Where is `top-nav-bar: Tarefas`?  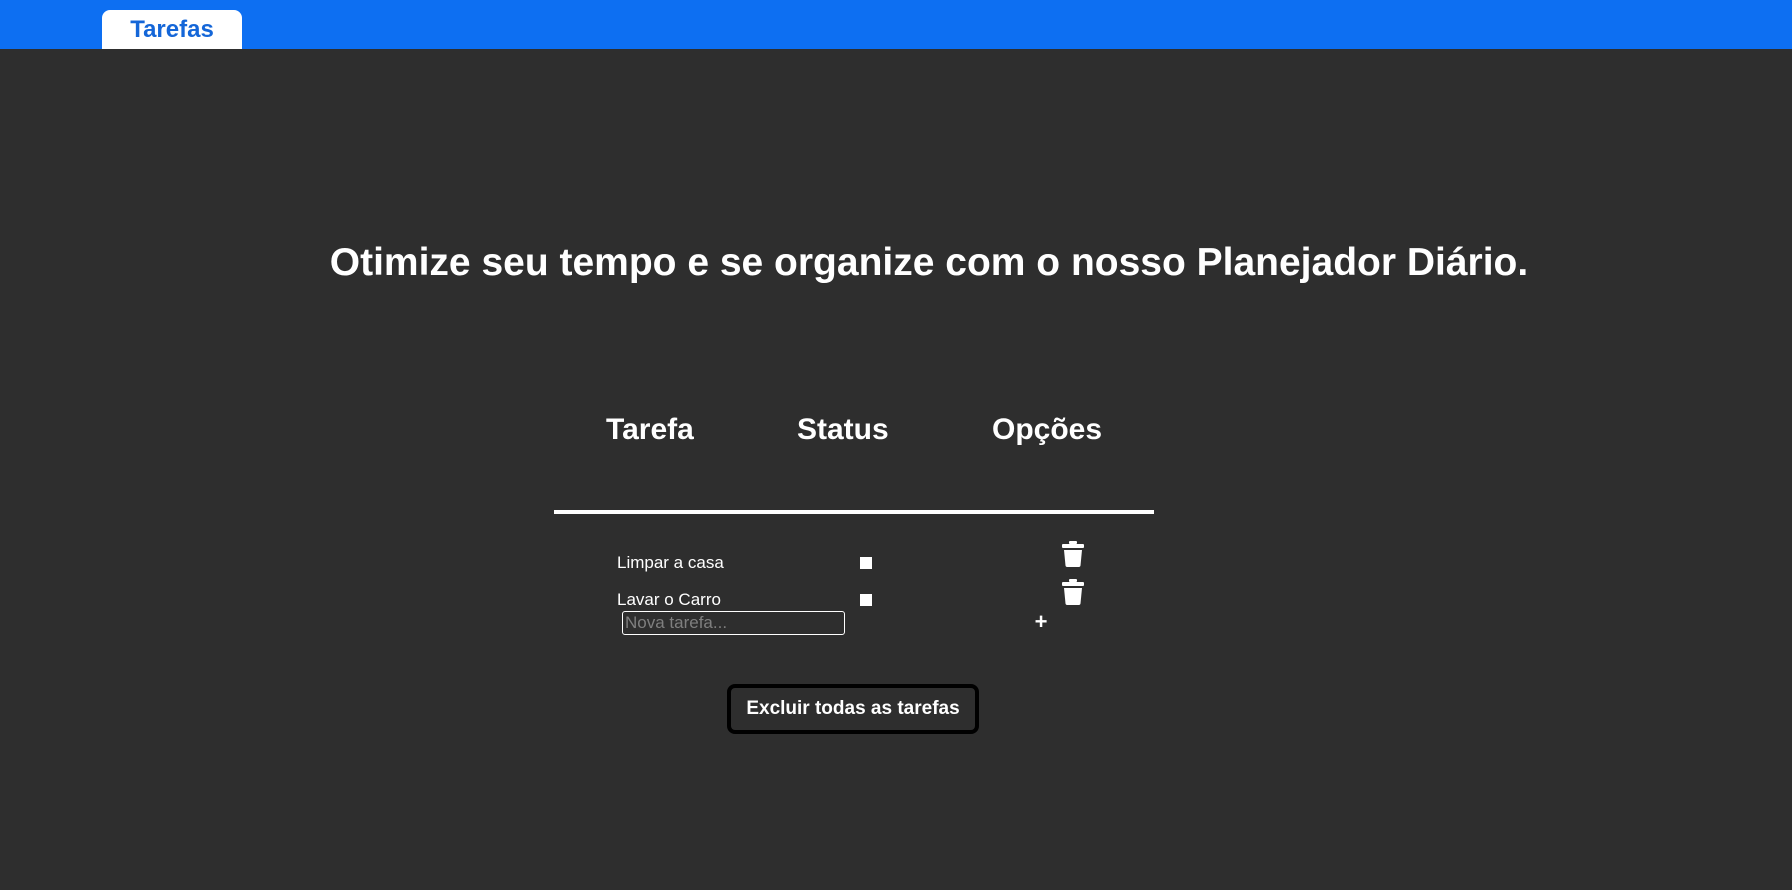
top-nav-bar: Tarefas is located at coordinates (896, 24).